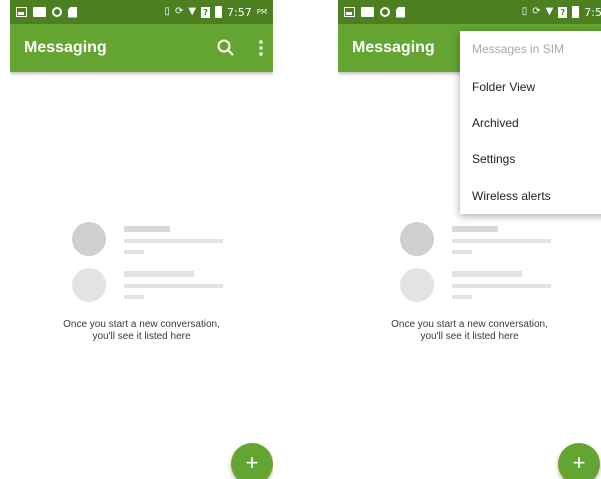 Image resolution: width=601 pixels, height=479 pixels. I want to click on menu-item-wireless-alerts: Wireless alerts, so click(511, 196).